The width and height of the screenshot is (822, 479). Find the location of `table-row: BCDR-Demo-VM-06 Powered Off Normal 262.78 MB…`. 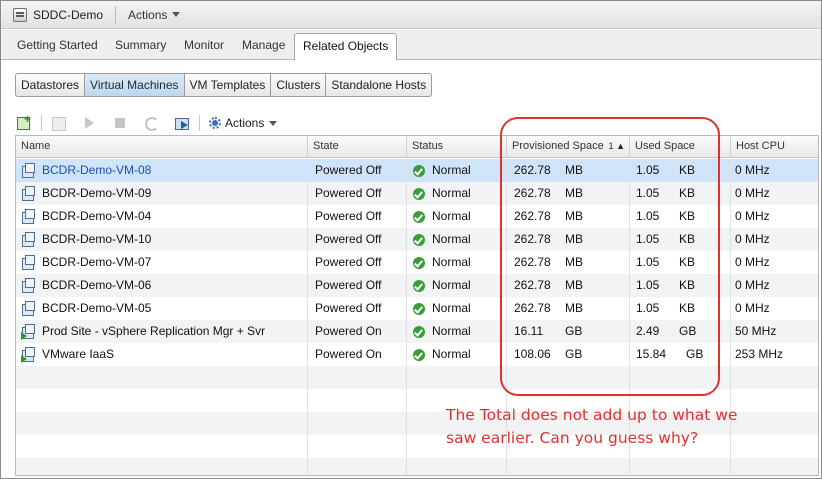

table-row: BCDR-Demo-VM-06 Powered Off Normal 262.78 MB… is located at coordinates (417, 285).